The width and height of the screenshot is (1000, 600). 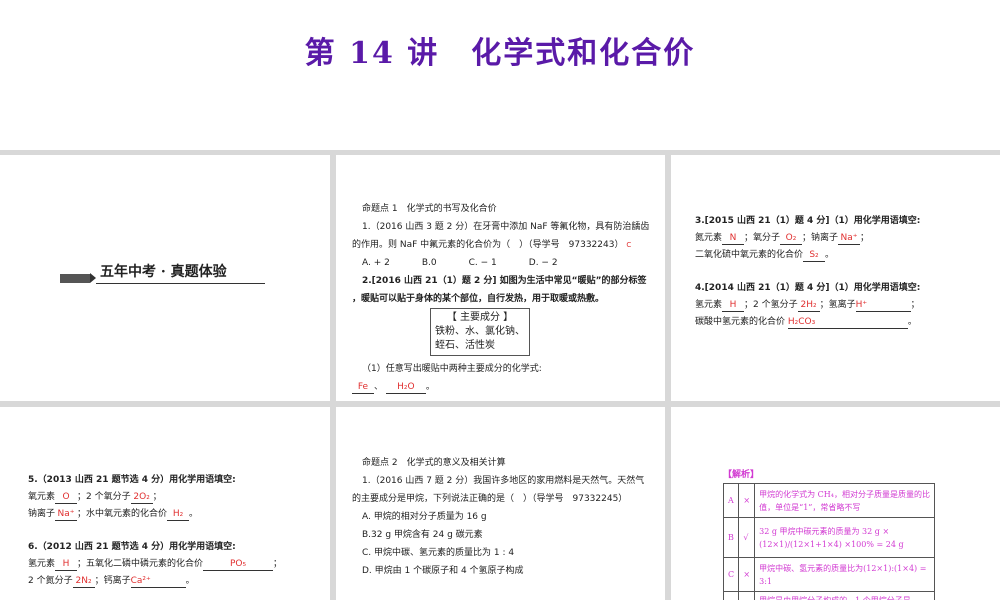 I want to click on option-d: D. − 2, so click(x=543, y=263).